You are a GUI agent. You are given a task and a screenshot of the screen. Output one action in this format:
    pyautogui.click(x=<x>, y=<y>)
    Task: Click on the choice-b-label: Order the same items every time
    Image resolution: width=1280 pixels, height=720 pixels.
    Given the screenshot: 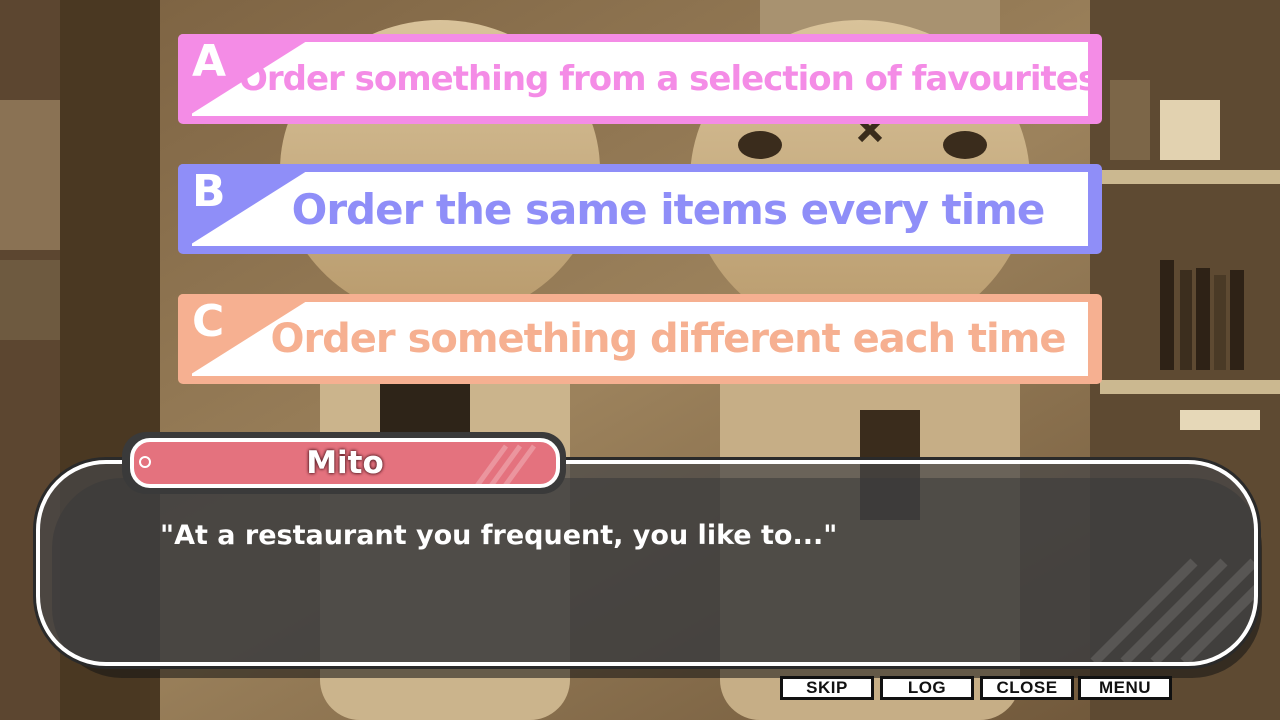 What is the action you would take?
    pyautogui.click(x=668, y=209)
    